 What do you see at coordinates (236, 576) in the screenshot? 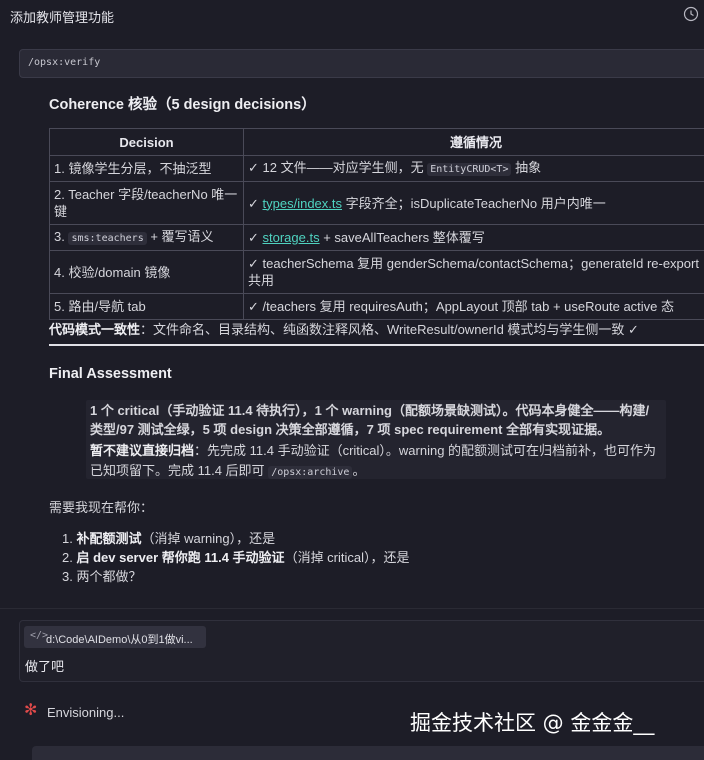
I see `list-item: 3. 两个都做？` at bounding box center [236, 576].